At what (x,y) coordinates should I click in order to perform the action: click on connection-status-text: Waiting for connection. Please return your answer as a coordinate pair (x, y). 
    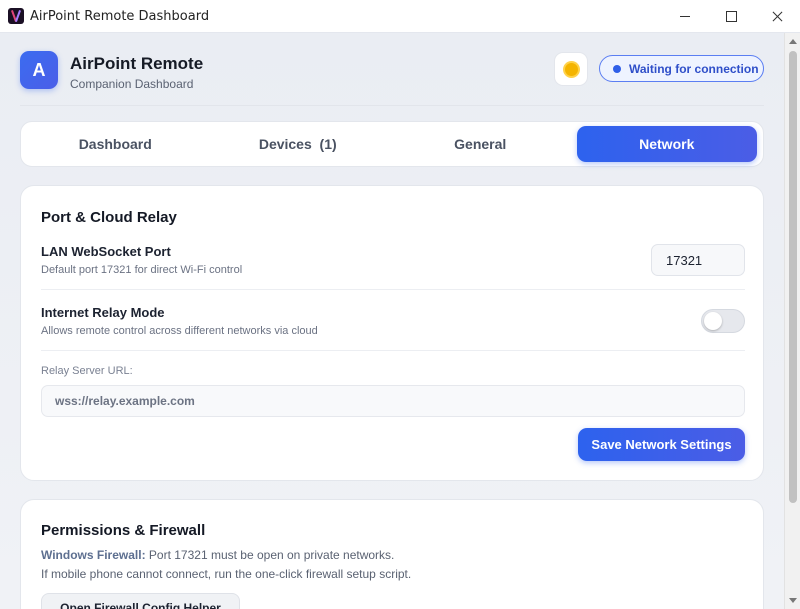
    Looking at the image, I should click on (694, 68).